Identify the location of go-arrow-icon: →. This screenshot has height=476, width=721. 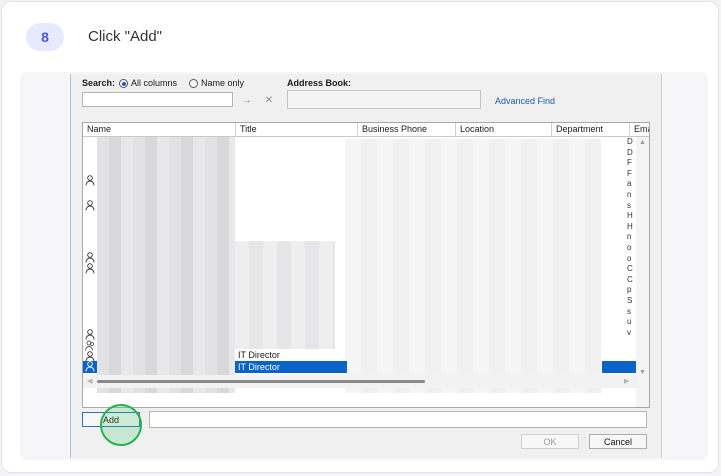
(247, 100).